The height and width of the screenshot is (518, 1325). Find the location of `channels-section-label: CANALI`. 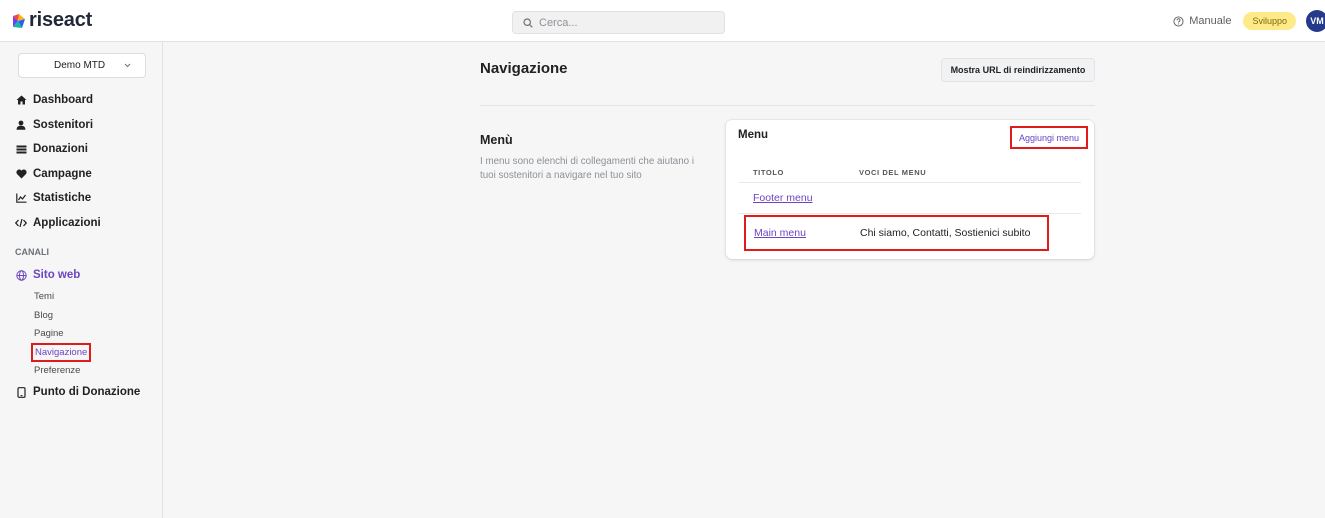

channels-section-label: CANALI is located at coordinates (32, 252).